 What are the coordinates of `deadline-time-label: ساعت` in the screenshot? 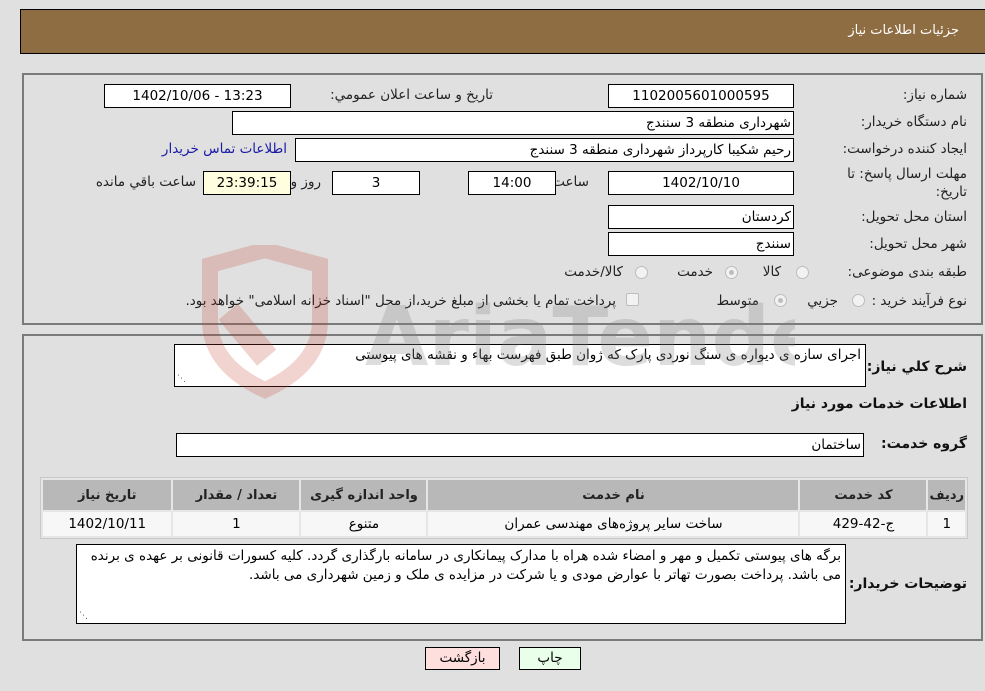 It's located at (570, 182).